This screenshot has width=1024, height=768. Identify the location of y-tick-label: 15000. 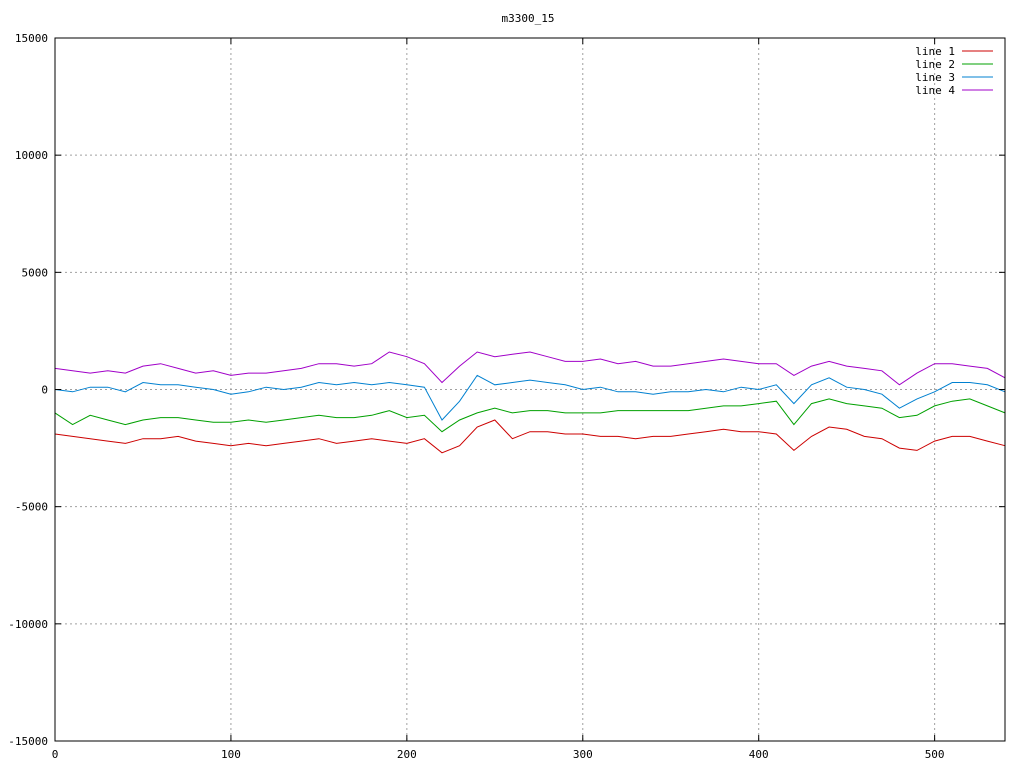
(31, 38).